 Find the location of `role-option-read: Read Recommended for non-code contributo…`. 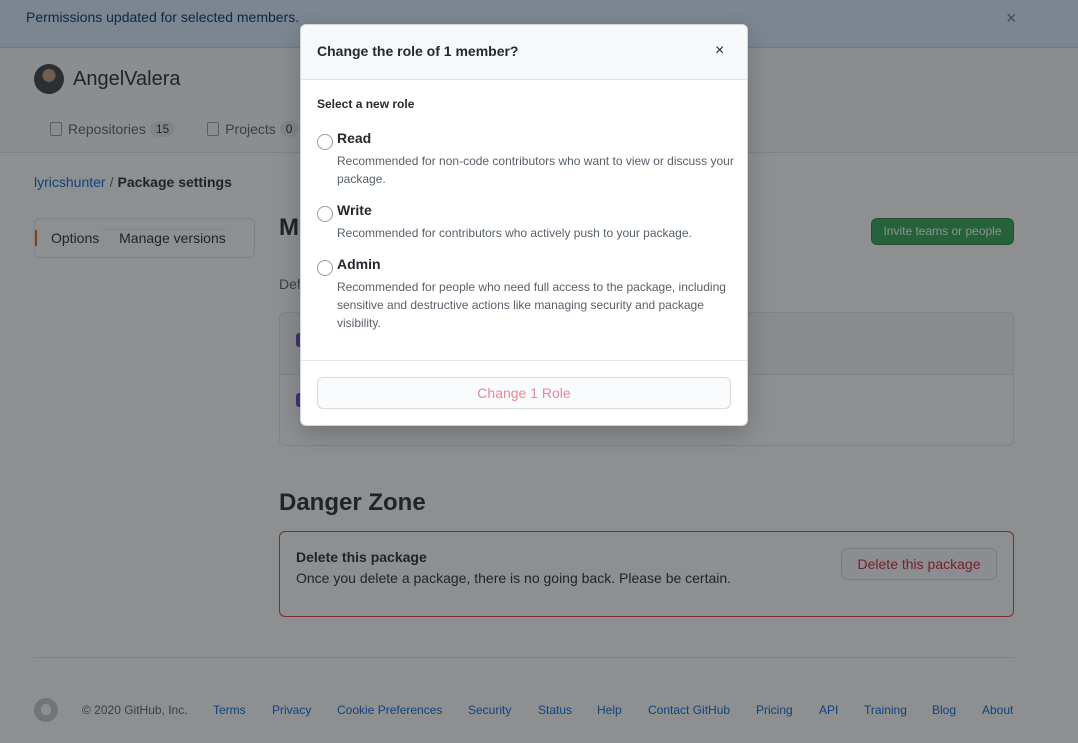

role-option-read: Read Recommended for non-code contributo… is located at coordinates (527, 160).